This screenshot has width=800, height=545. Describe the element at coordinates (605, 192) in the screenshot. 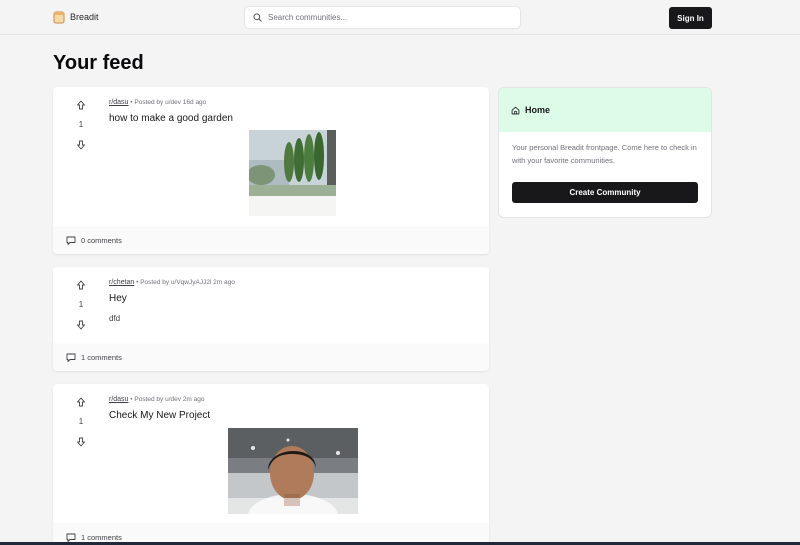

I see `create-community-button: Create Community` at that location.